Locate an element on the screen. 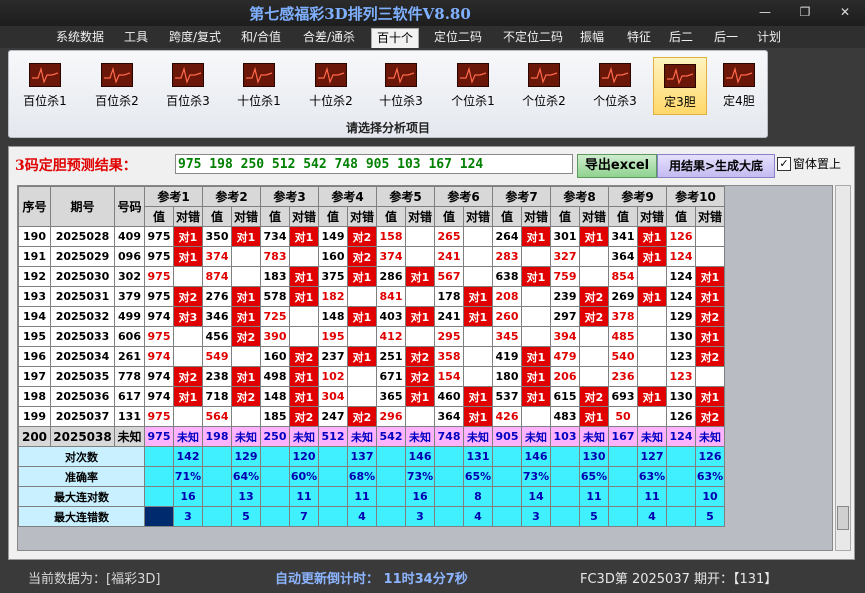 Image resolution: width=865 pixels, height=593 pixels. row-seq: 194 is located at coordinates (34, 316).